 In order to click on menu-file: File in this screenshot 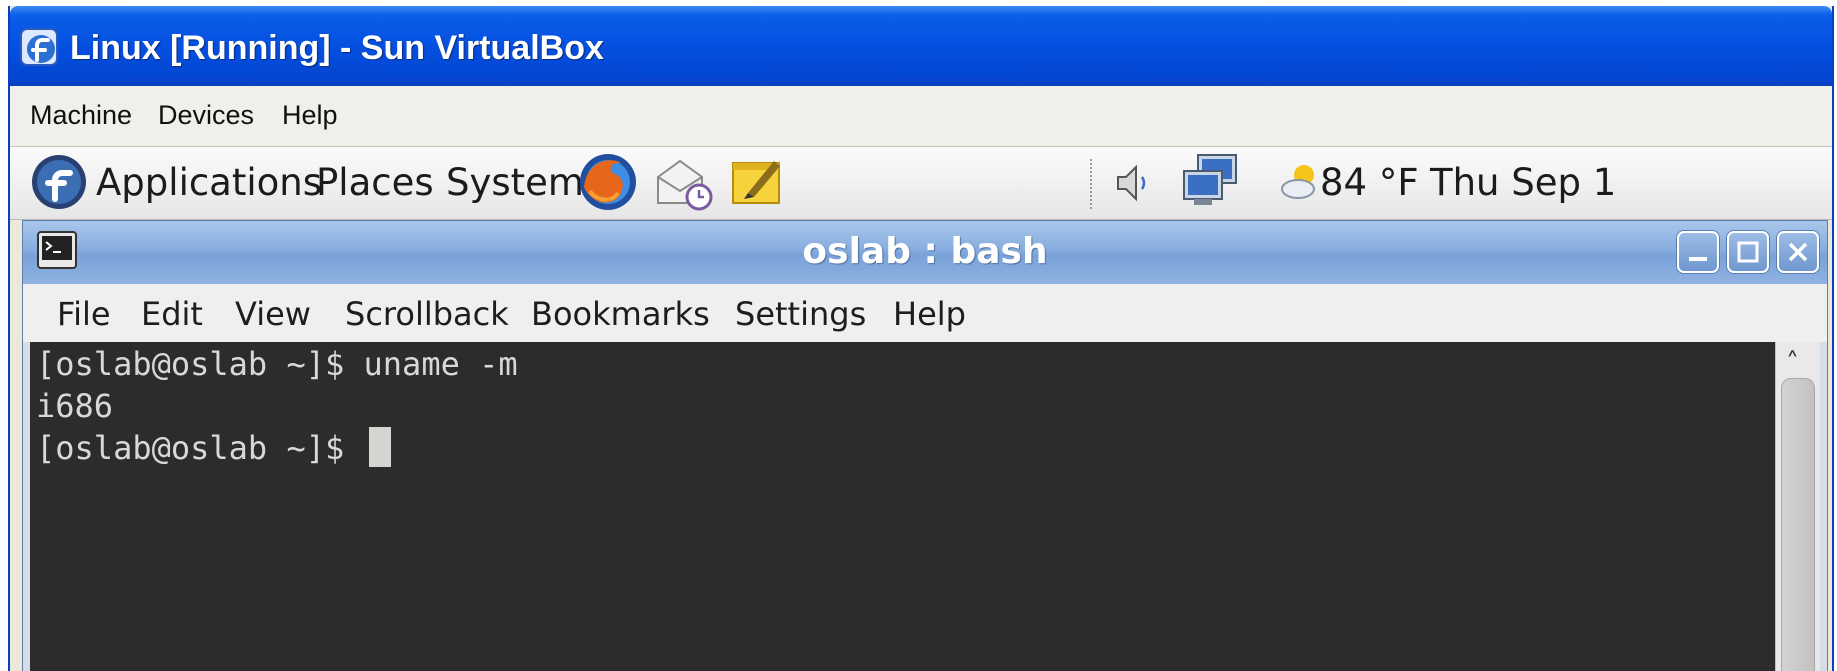, I will do `click(84, 314)`.